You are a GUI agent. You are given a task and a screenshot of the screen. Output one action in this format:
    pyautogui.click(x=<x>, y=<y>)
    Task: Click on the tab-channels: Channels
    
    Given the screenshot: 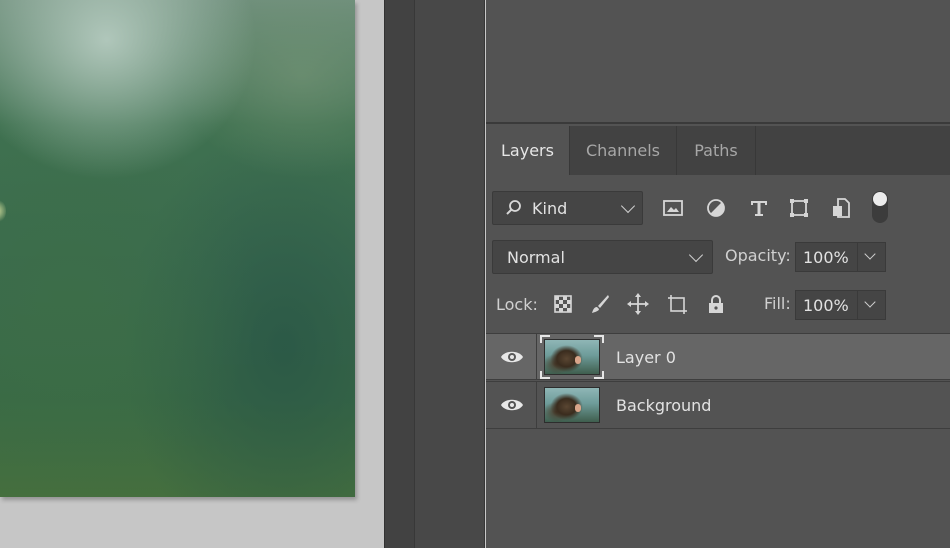 What is the action you would take?
    pyautogui.click(x=623, y=150)
    